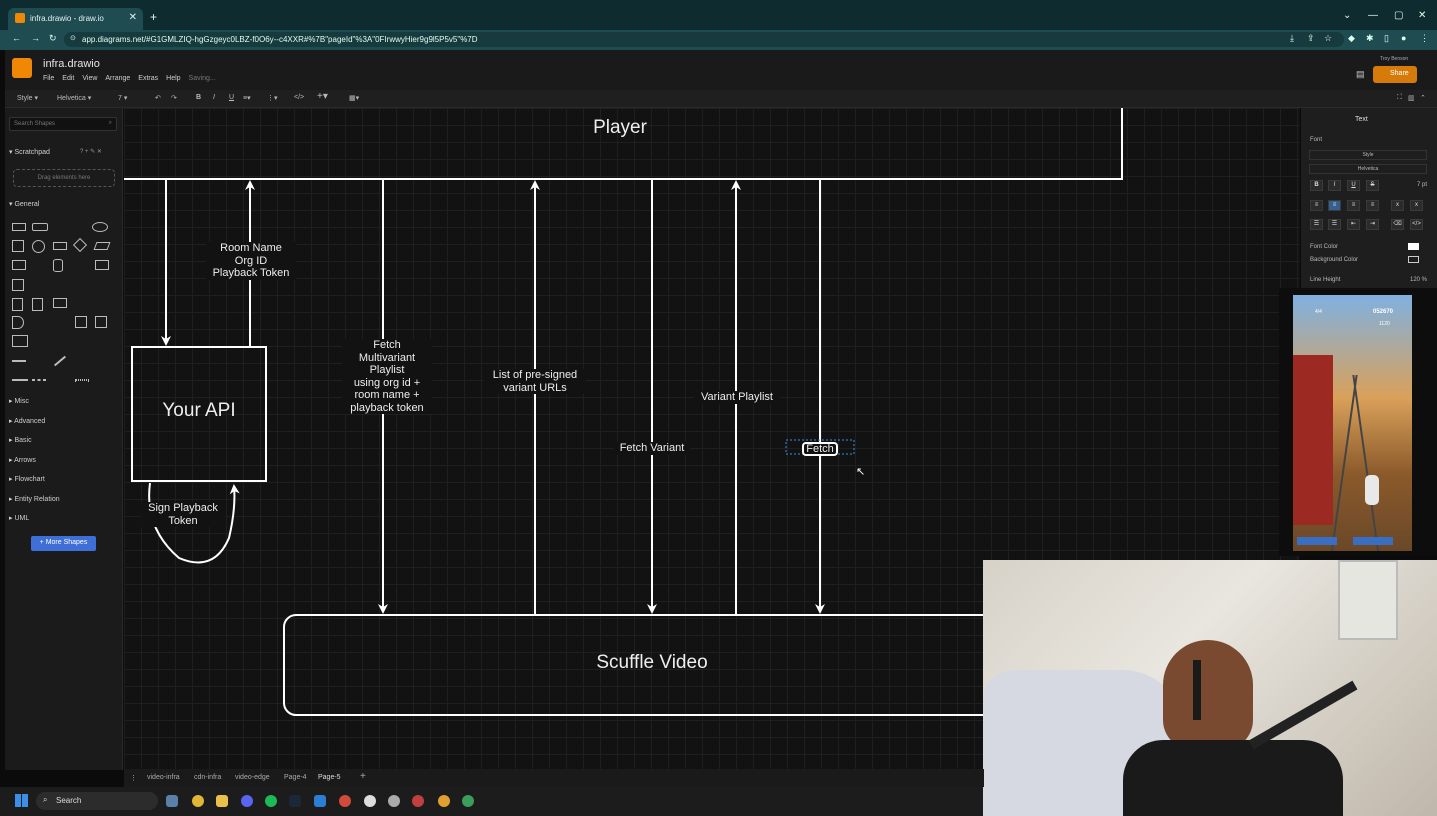 Image resolution: width=1437 pixels, height=816 pixels. I want to click on browser-menu-icon: ⋮, so click(1424, 38).